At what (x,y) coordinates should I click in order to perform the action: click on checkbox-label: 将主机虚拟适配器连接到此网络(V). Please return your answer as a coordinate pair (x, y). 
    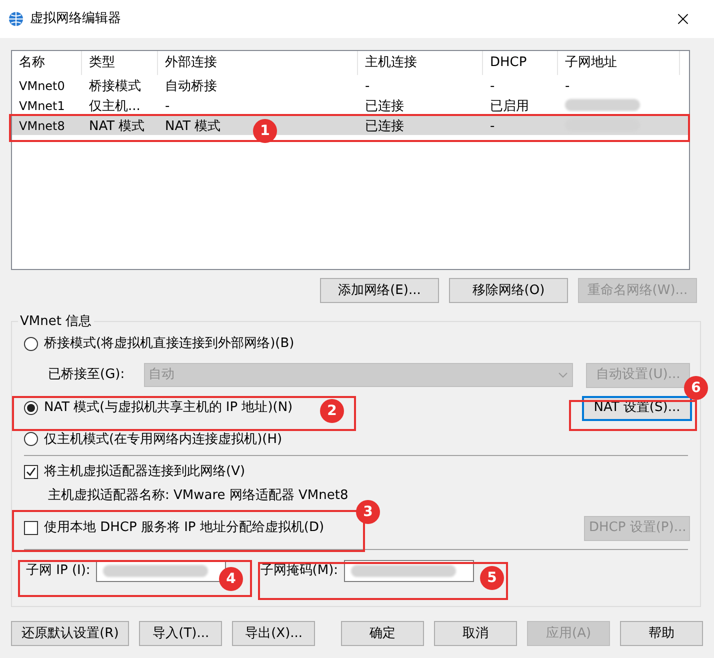
    Looking at the image, I should click on (145, 472).